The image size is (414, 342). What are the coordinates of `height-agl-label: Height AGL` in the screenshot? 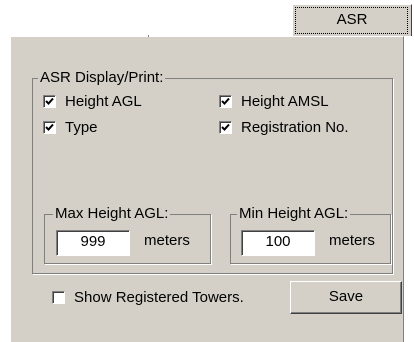 It's located at (103, 101).